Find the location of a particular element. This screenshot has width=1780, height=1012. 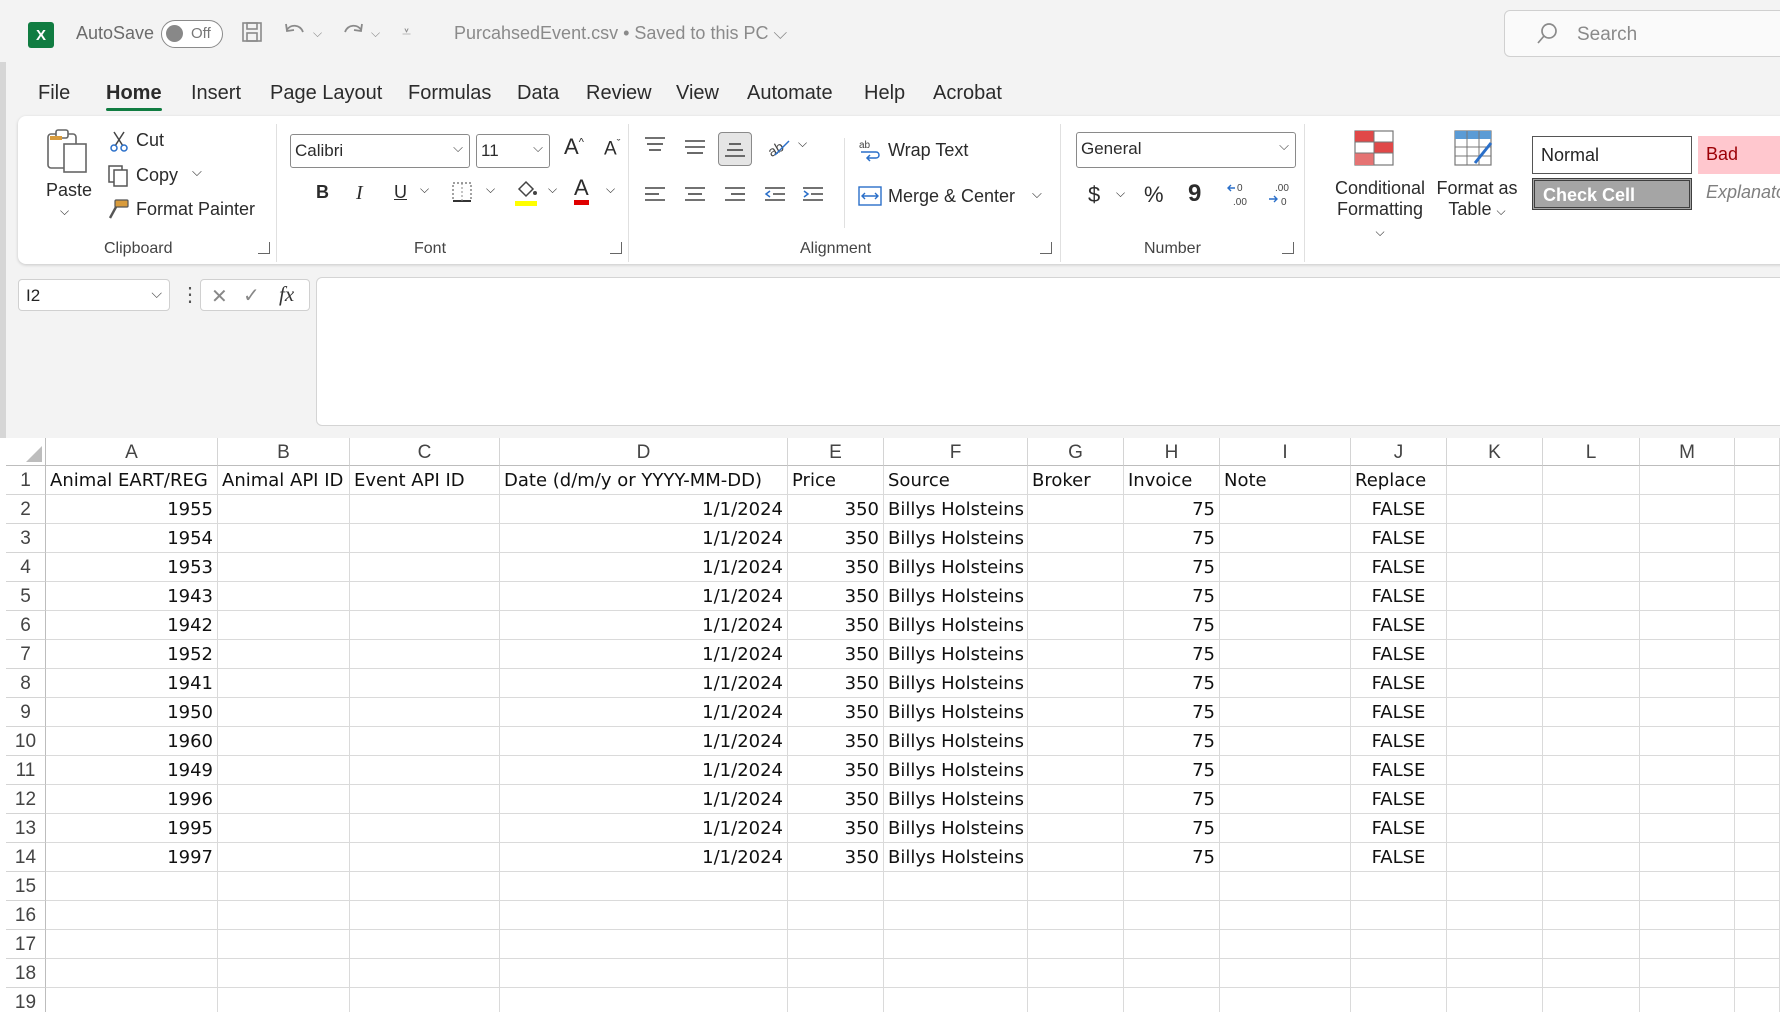

column-header: A is located at coordinates (132, 452).